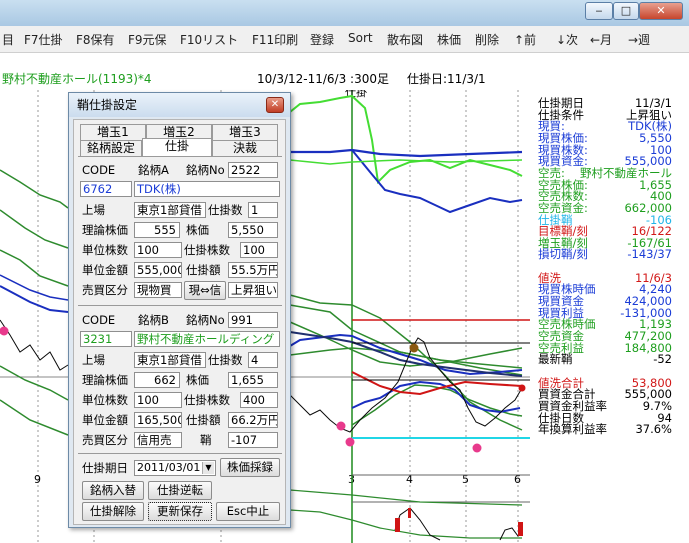 The height and width of the screenshot is (543, 689). I want to click on info-label: 年換算利益率, so click(572, 429).